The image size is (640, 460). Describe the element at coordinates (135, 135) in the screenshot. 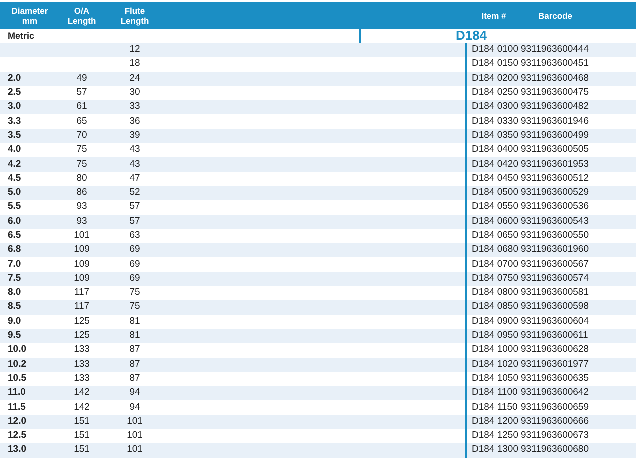

I see `table-cell: 39` at that location.